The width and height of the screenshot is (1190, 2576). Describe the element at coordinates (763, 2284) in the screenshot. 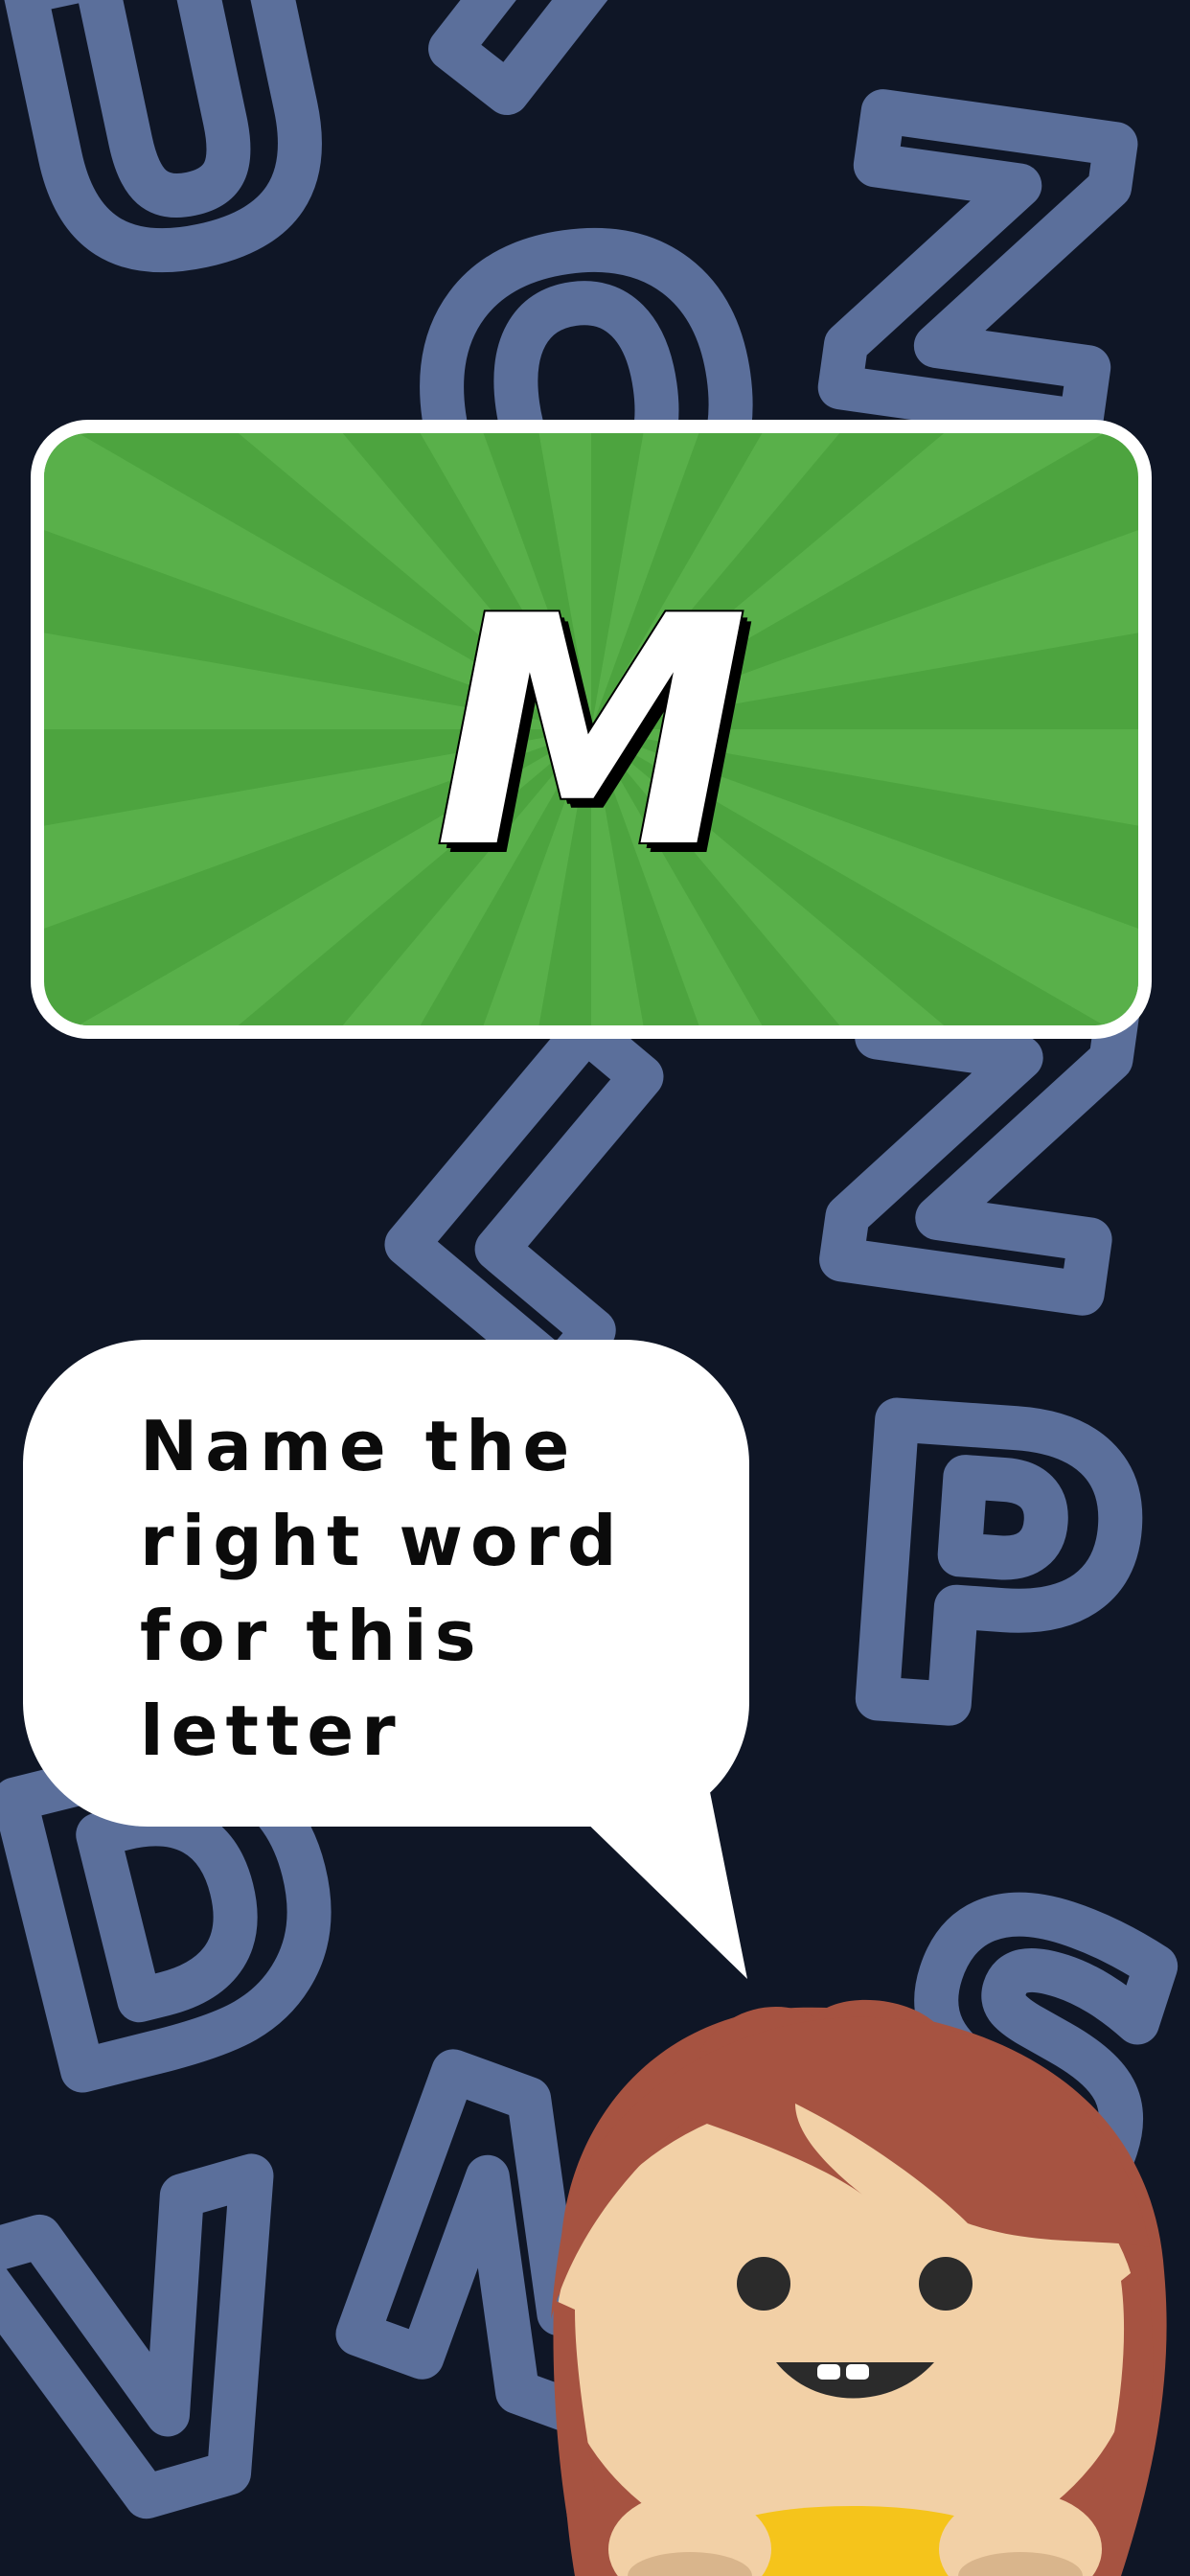

I see `left-eye` at that location.